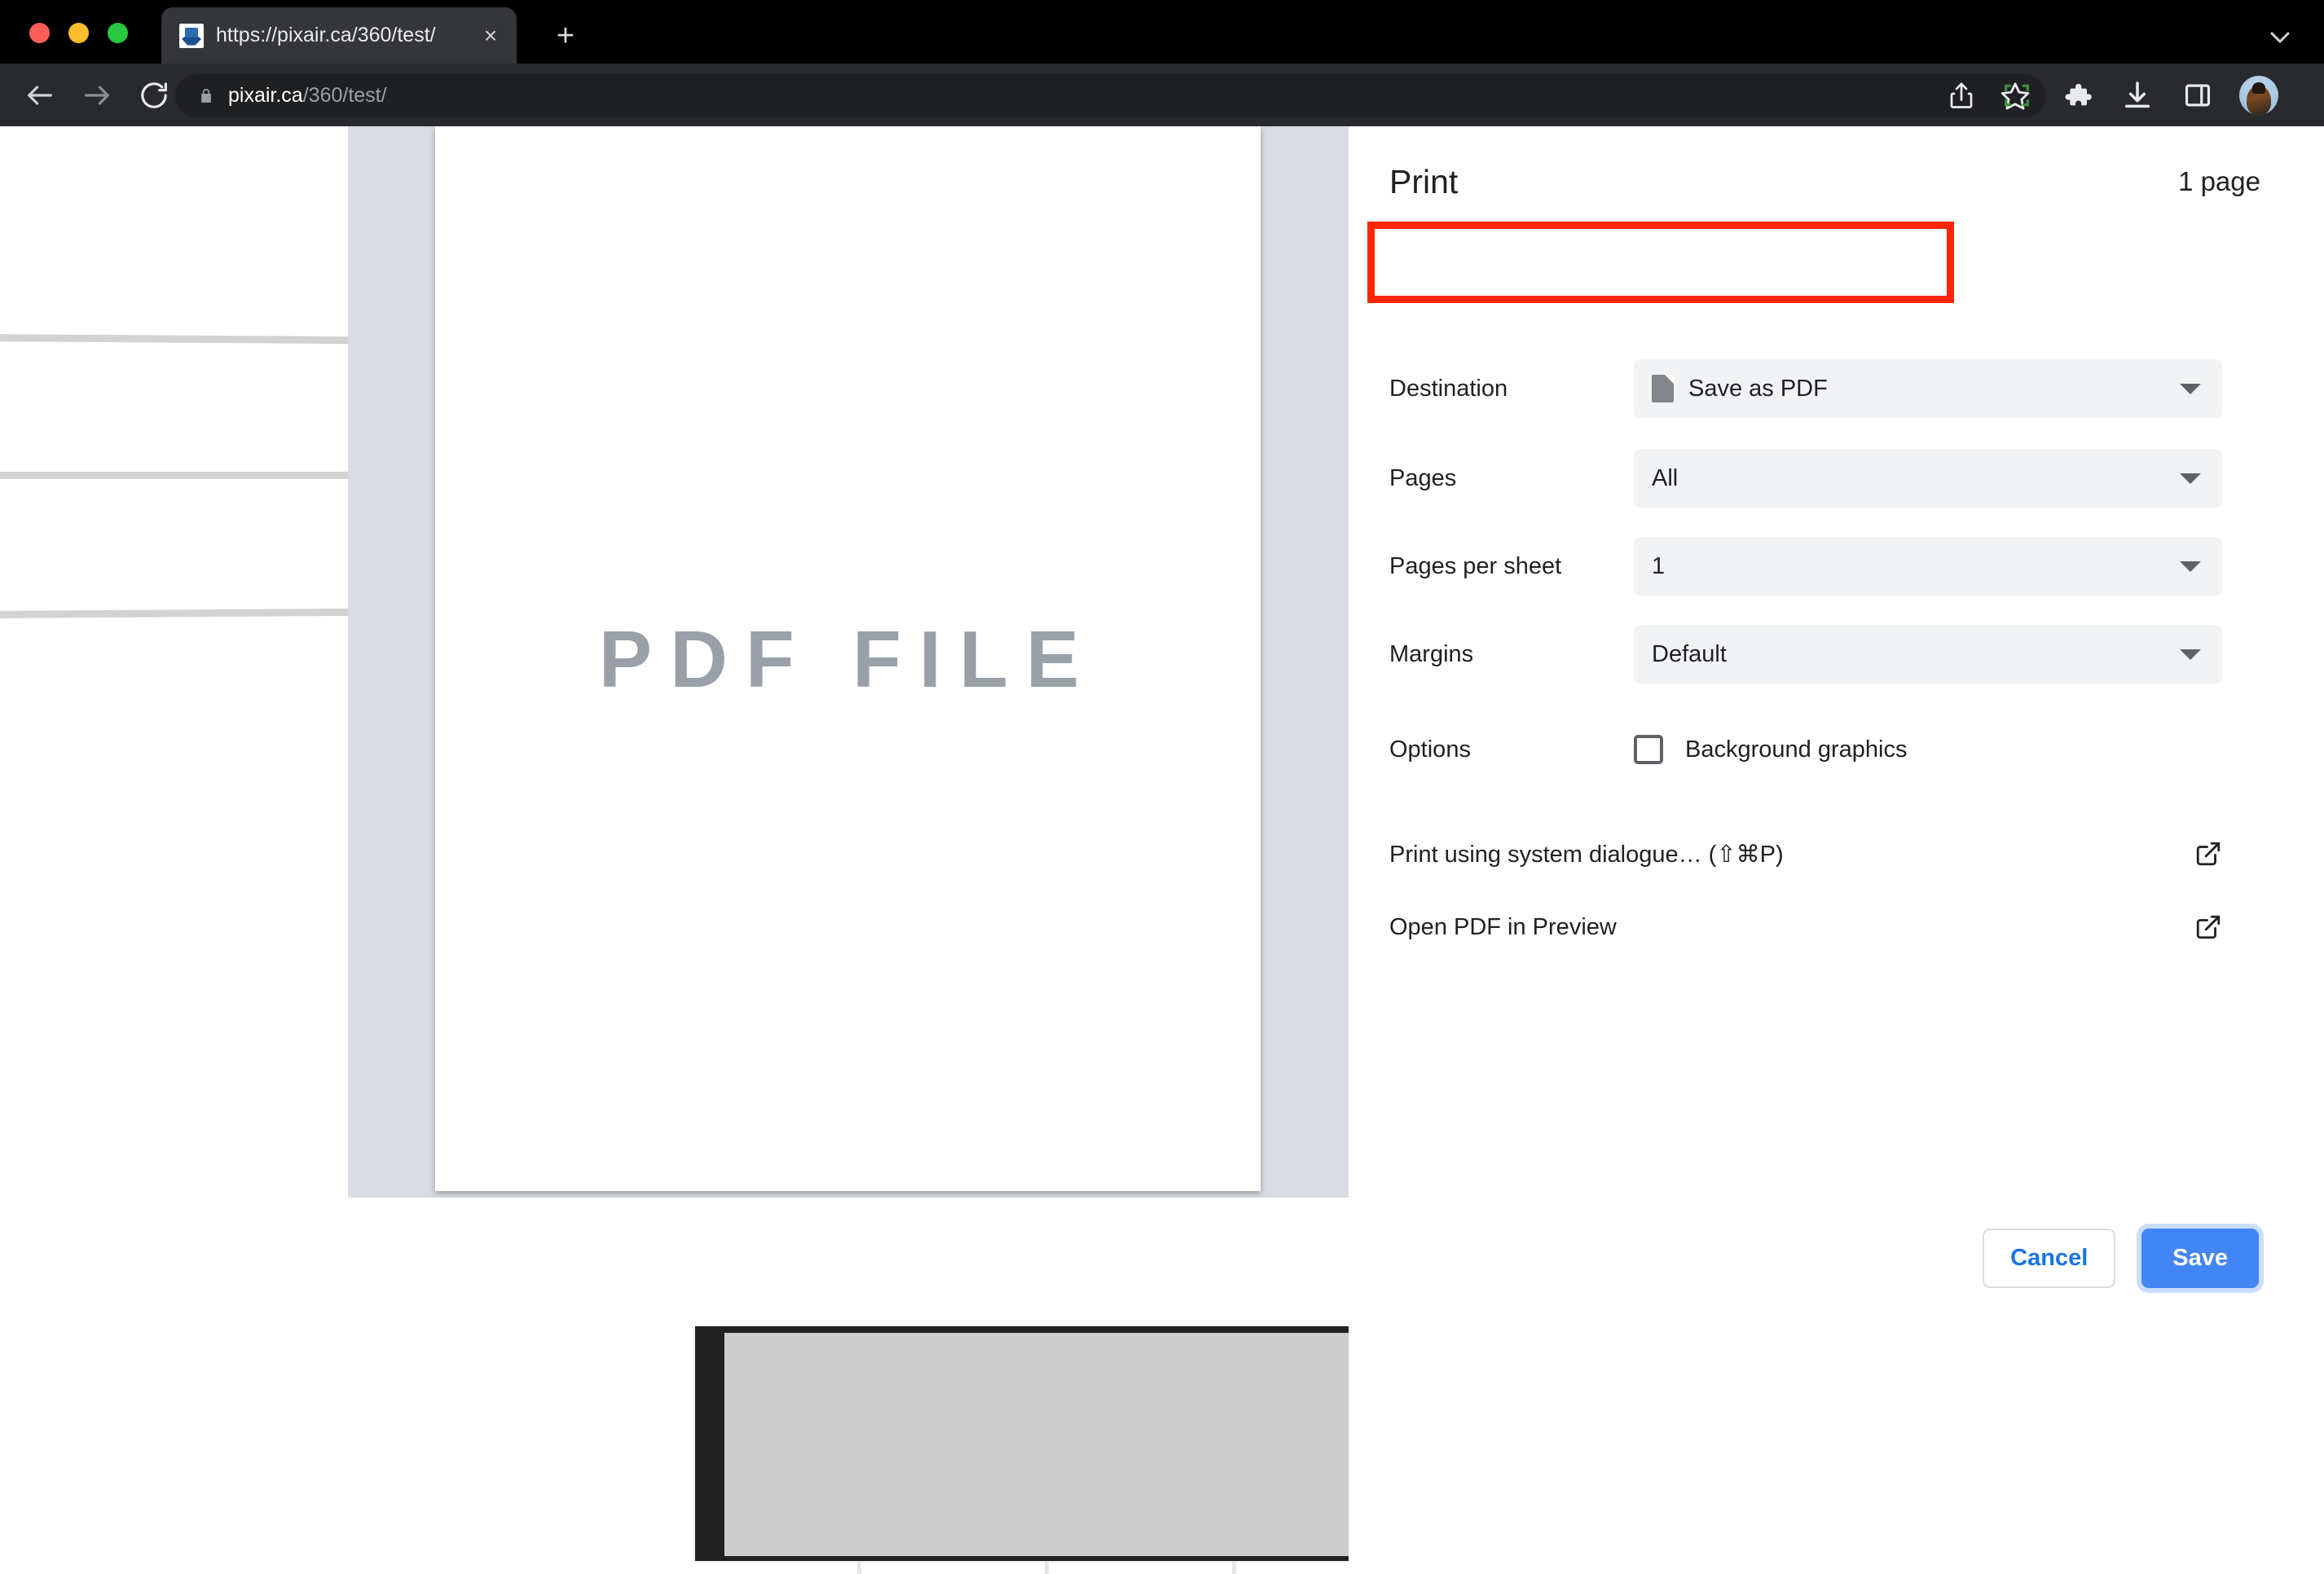 The width and height of the screenshot is (2324, 1574). Describe the element at coordinates (2258, 95) in the screenshot. I see `profile-avatar` at that location.